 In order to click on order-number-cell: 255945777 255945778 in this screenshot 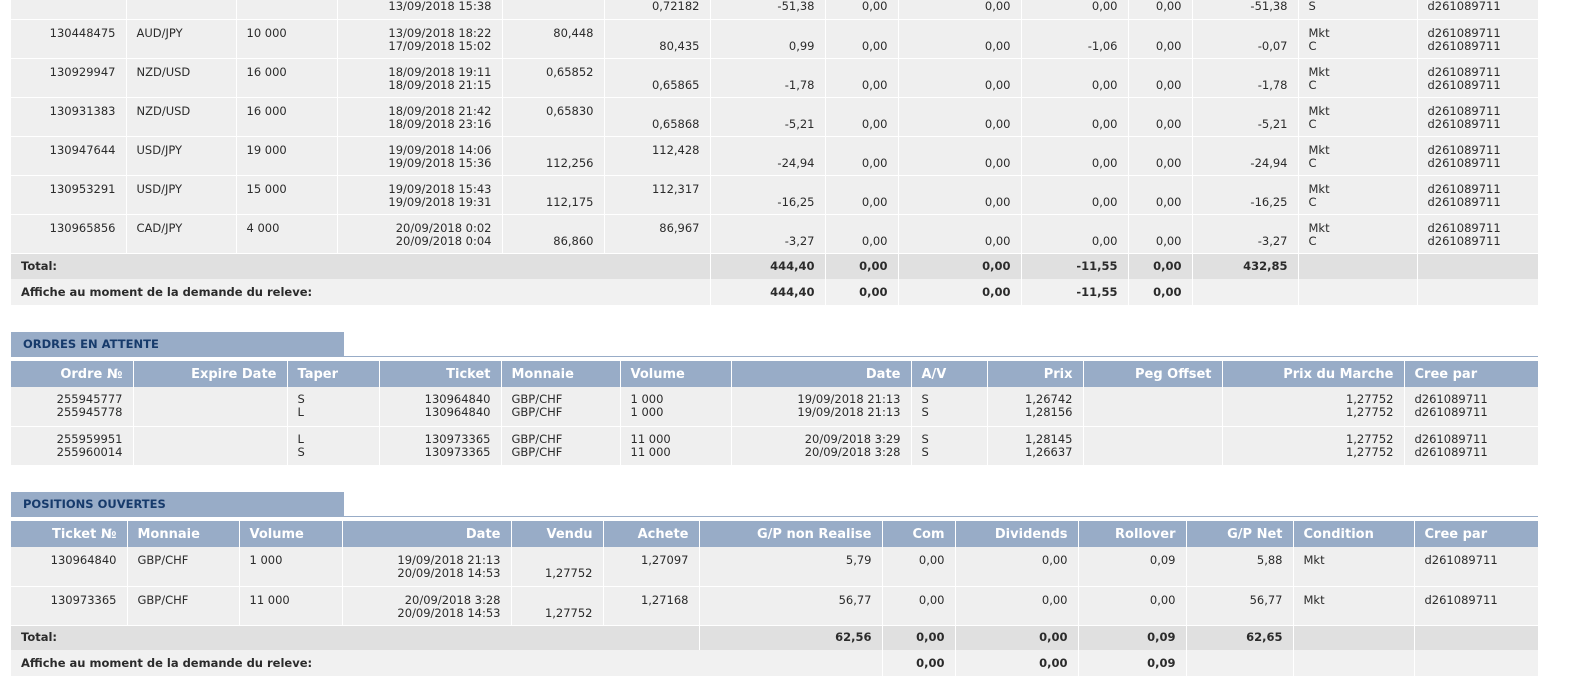, I will do `click(72, 406)`.